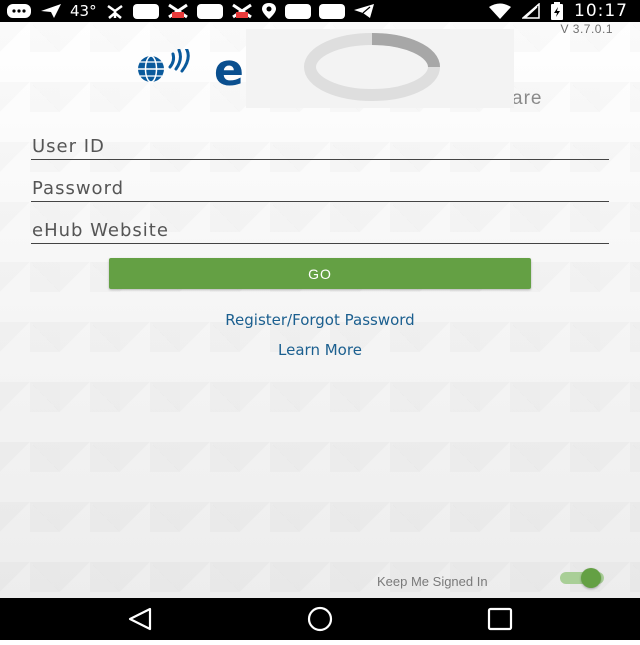 The height and width of the screenshot is (645, 640). I want to click on recents-icon, so click(500, 619).